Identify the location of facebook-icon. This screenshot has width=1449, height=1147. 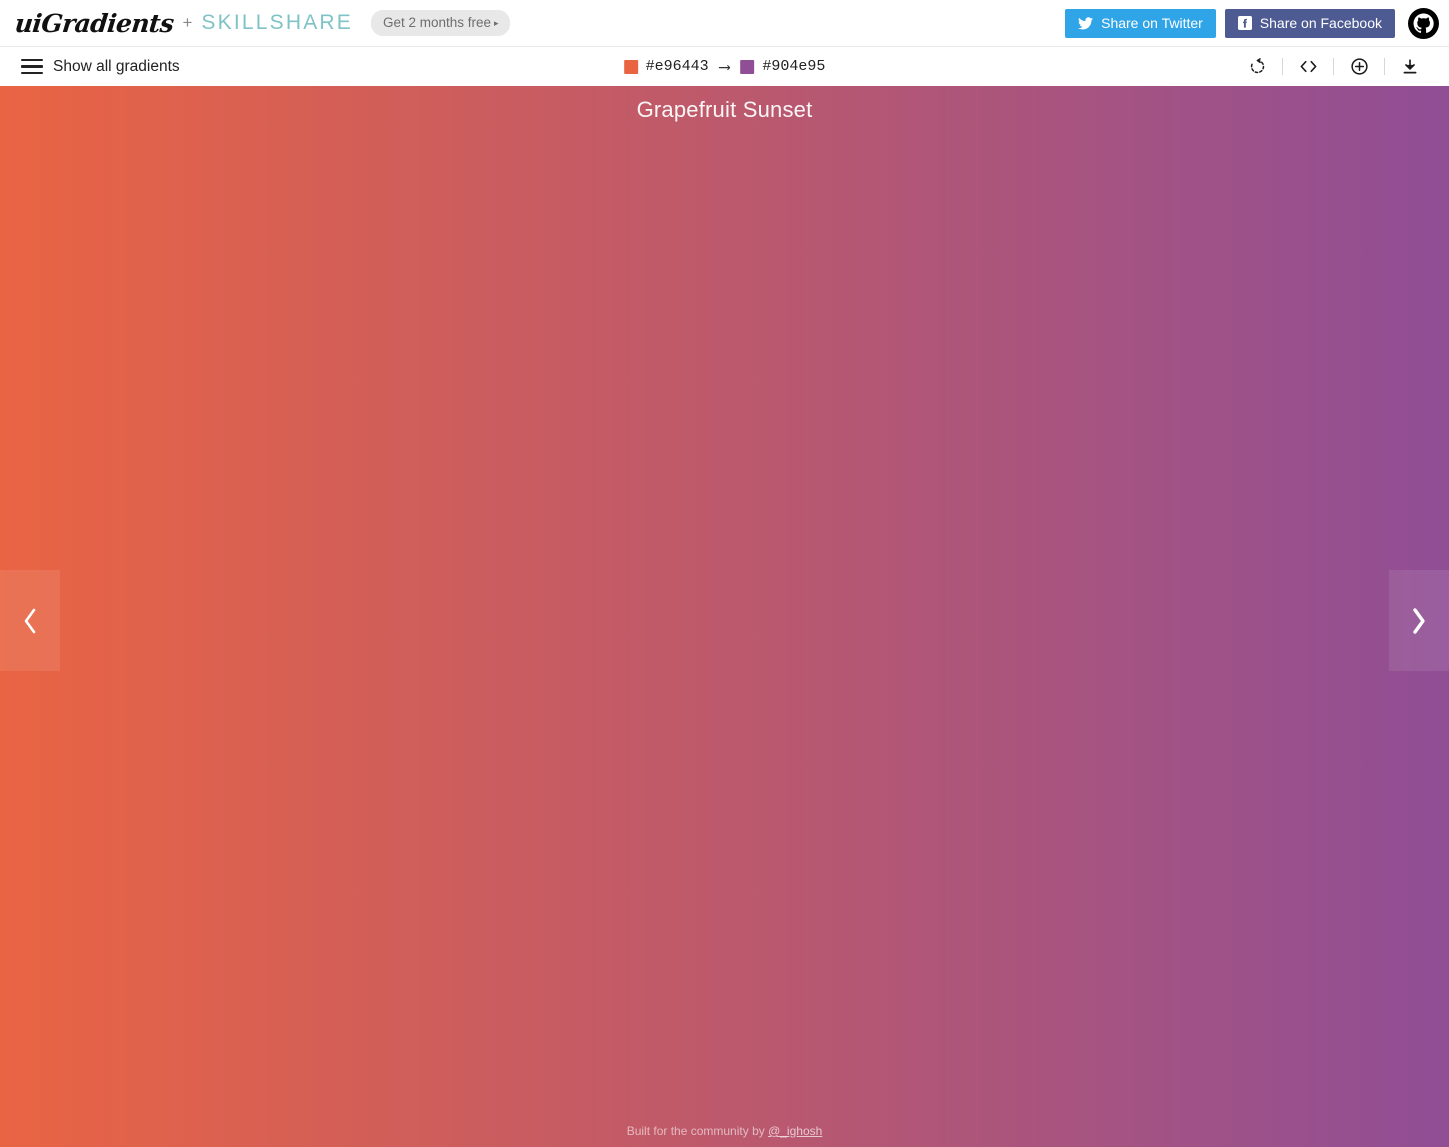
(1244, 23).